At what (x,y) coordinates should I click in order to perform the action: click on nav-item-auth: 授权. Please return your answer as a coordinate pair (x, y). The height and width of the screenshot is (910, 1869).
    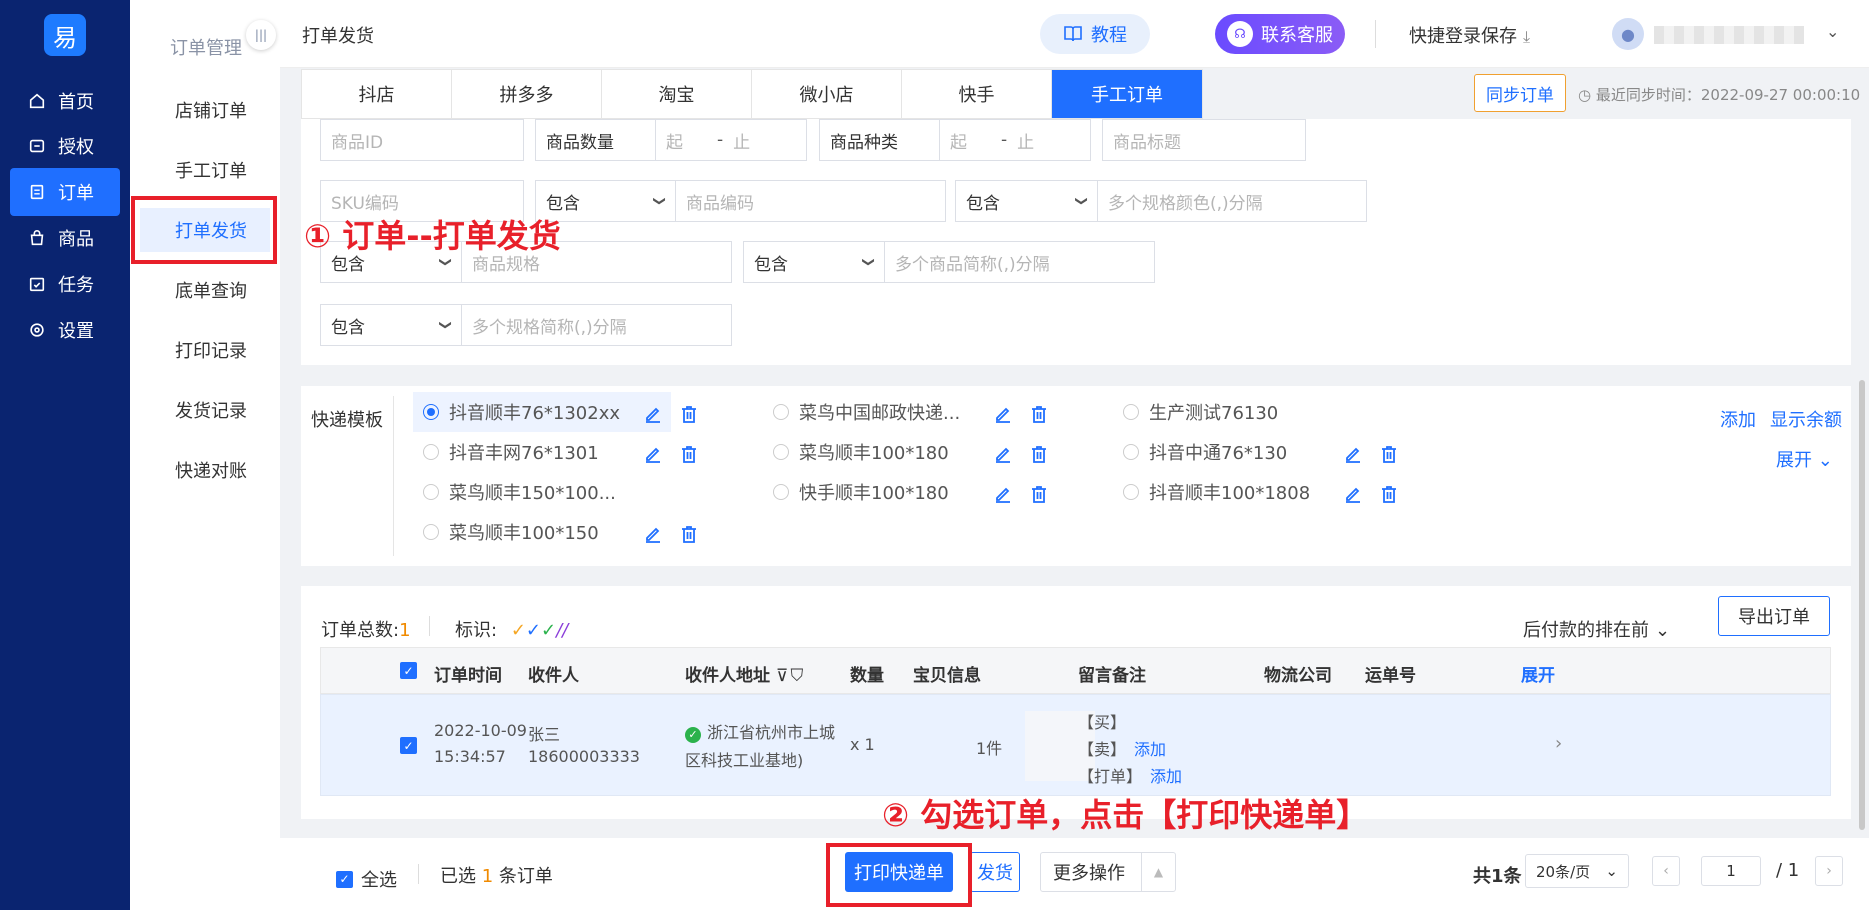
    Looking at the image, I should click on (65, 146).